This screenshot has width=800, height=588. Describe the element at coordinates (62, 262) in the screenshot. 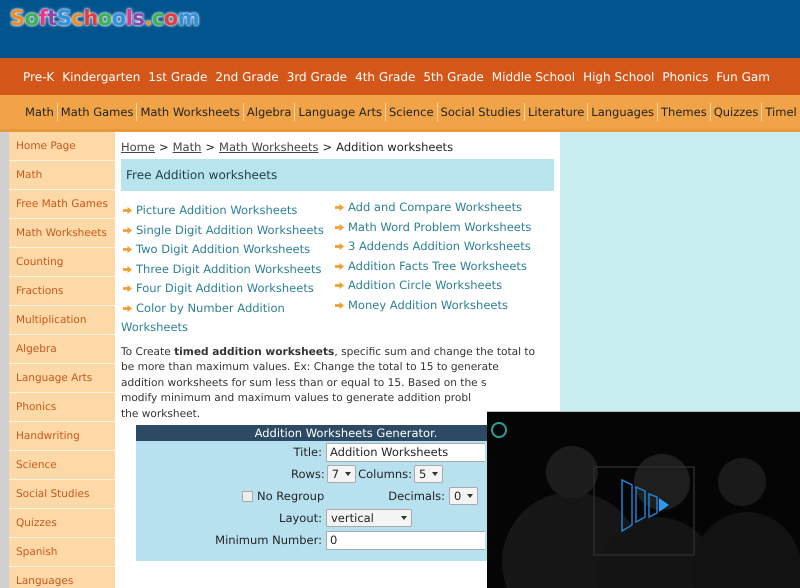

I see `sidebar-item: Counting` at that location.